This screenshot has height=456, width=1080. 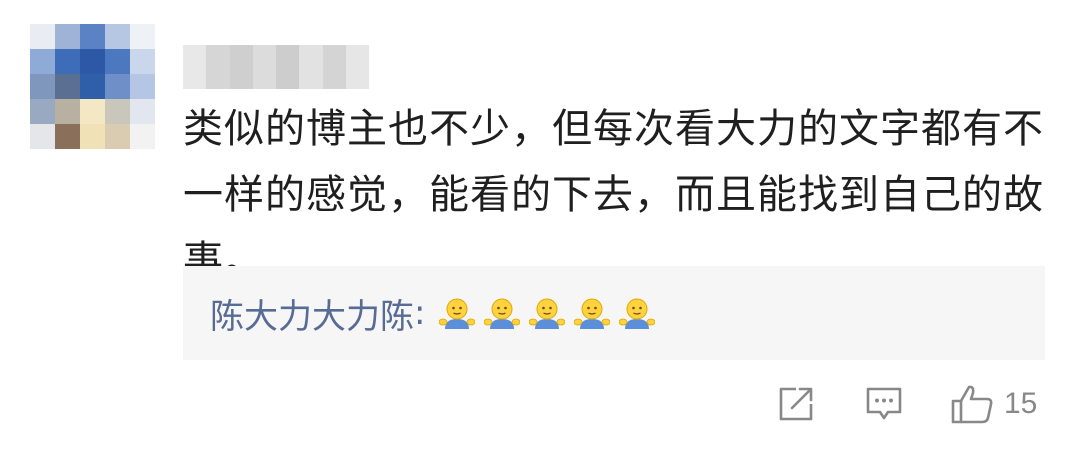 What do you see at coordinates (972, 404) in the screenshot?
I see `thumbs-up-icon` at bounding box center [972, 404].